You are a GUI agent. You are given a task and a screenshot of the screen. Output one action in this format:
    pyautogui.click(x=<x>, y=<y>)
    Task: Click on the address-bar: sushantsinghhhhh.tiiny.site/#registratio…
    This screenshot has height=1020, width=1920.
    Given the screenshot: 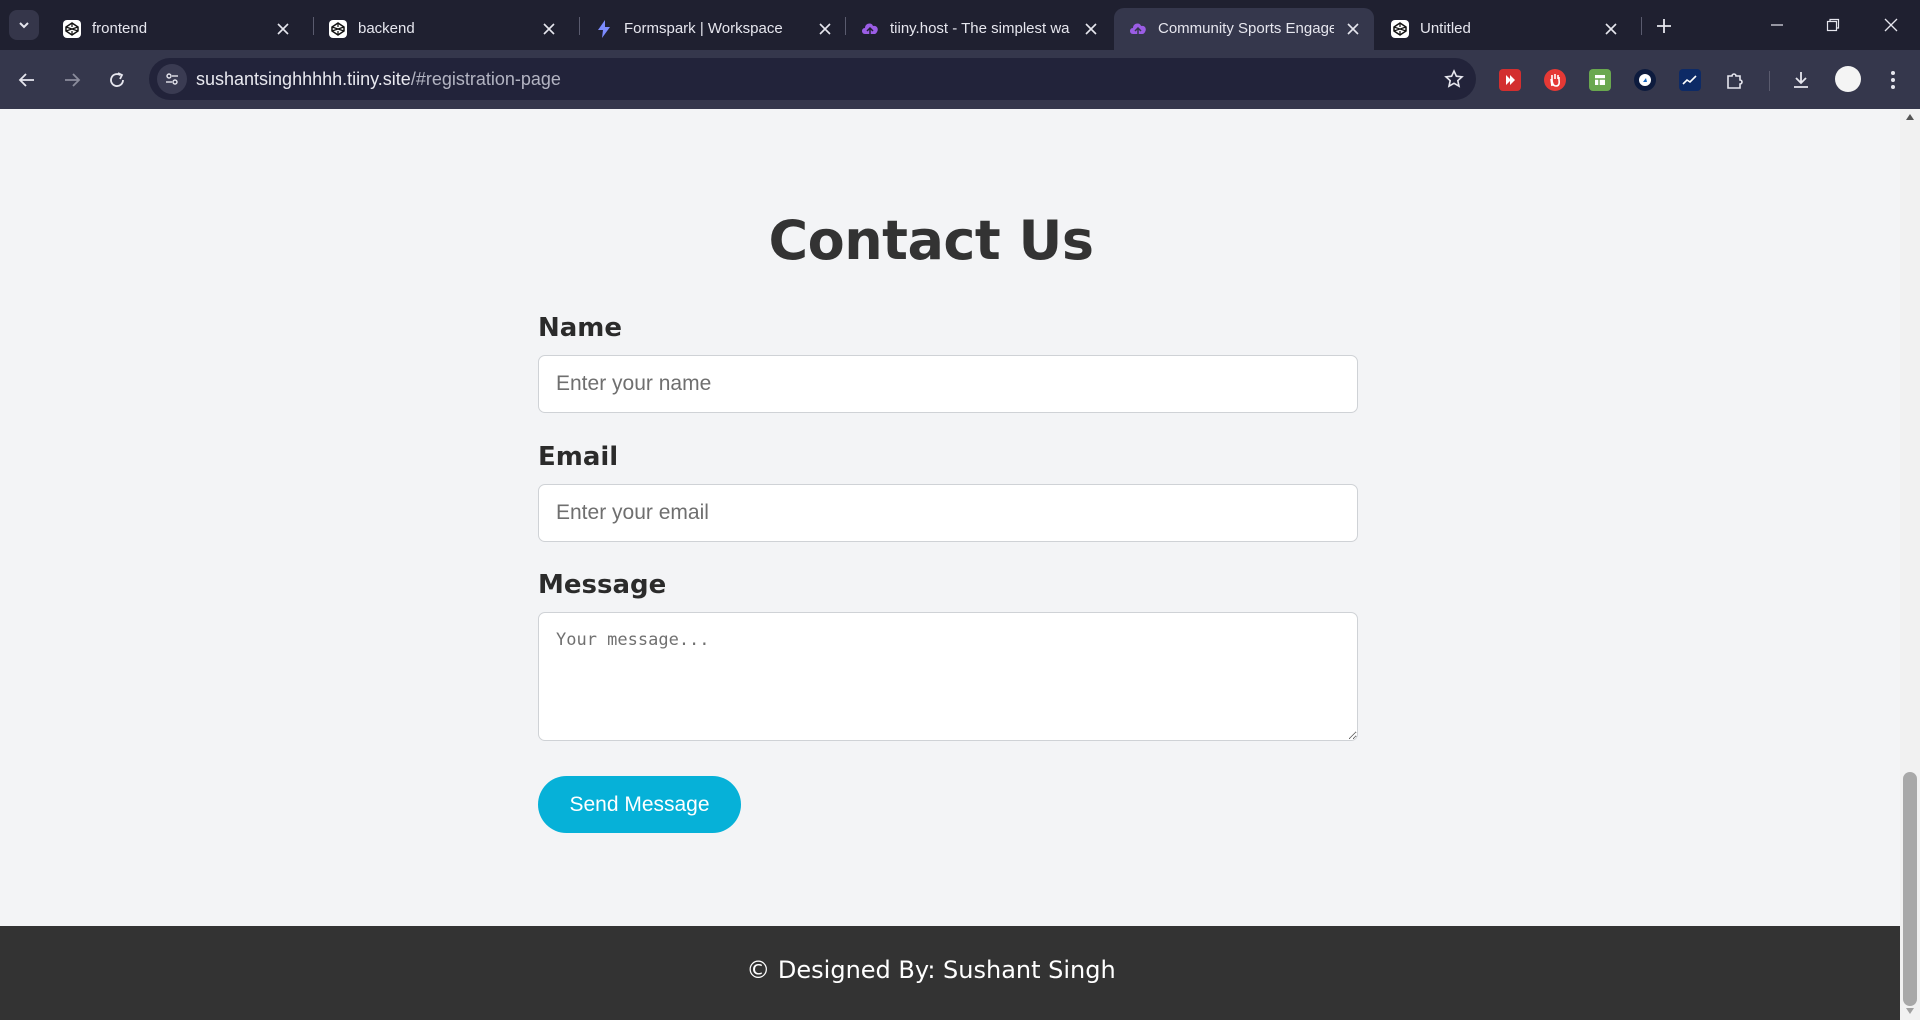 What is the action you would take?
    pyautogui.click(x=812, y=79)
    